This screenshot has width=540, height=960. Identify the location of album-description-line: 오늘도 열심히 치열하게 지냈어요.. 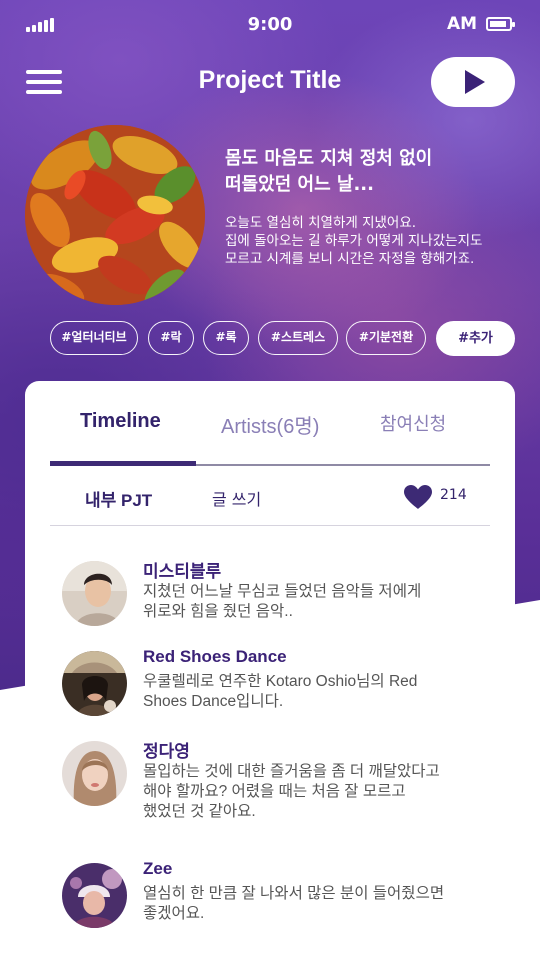
(321, 223).